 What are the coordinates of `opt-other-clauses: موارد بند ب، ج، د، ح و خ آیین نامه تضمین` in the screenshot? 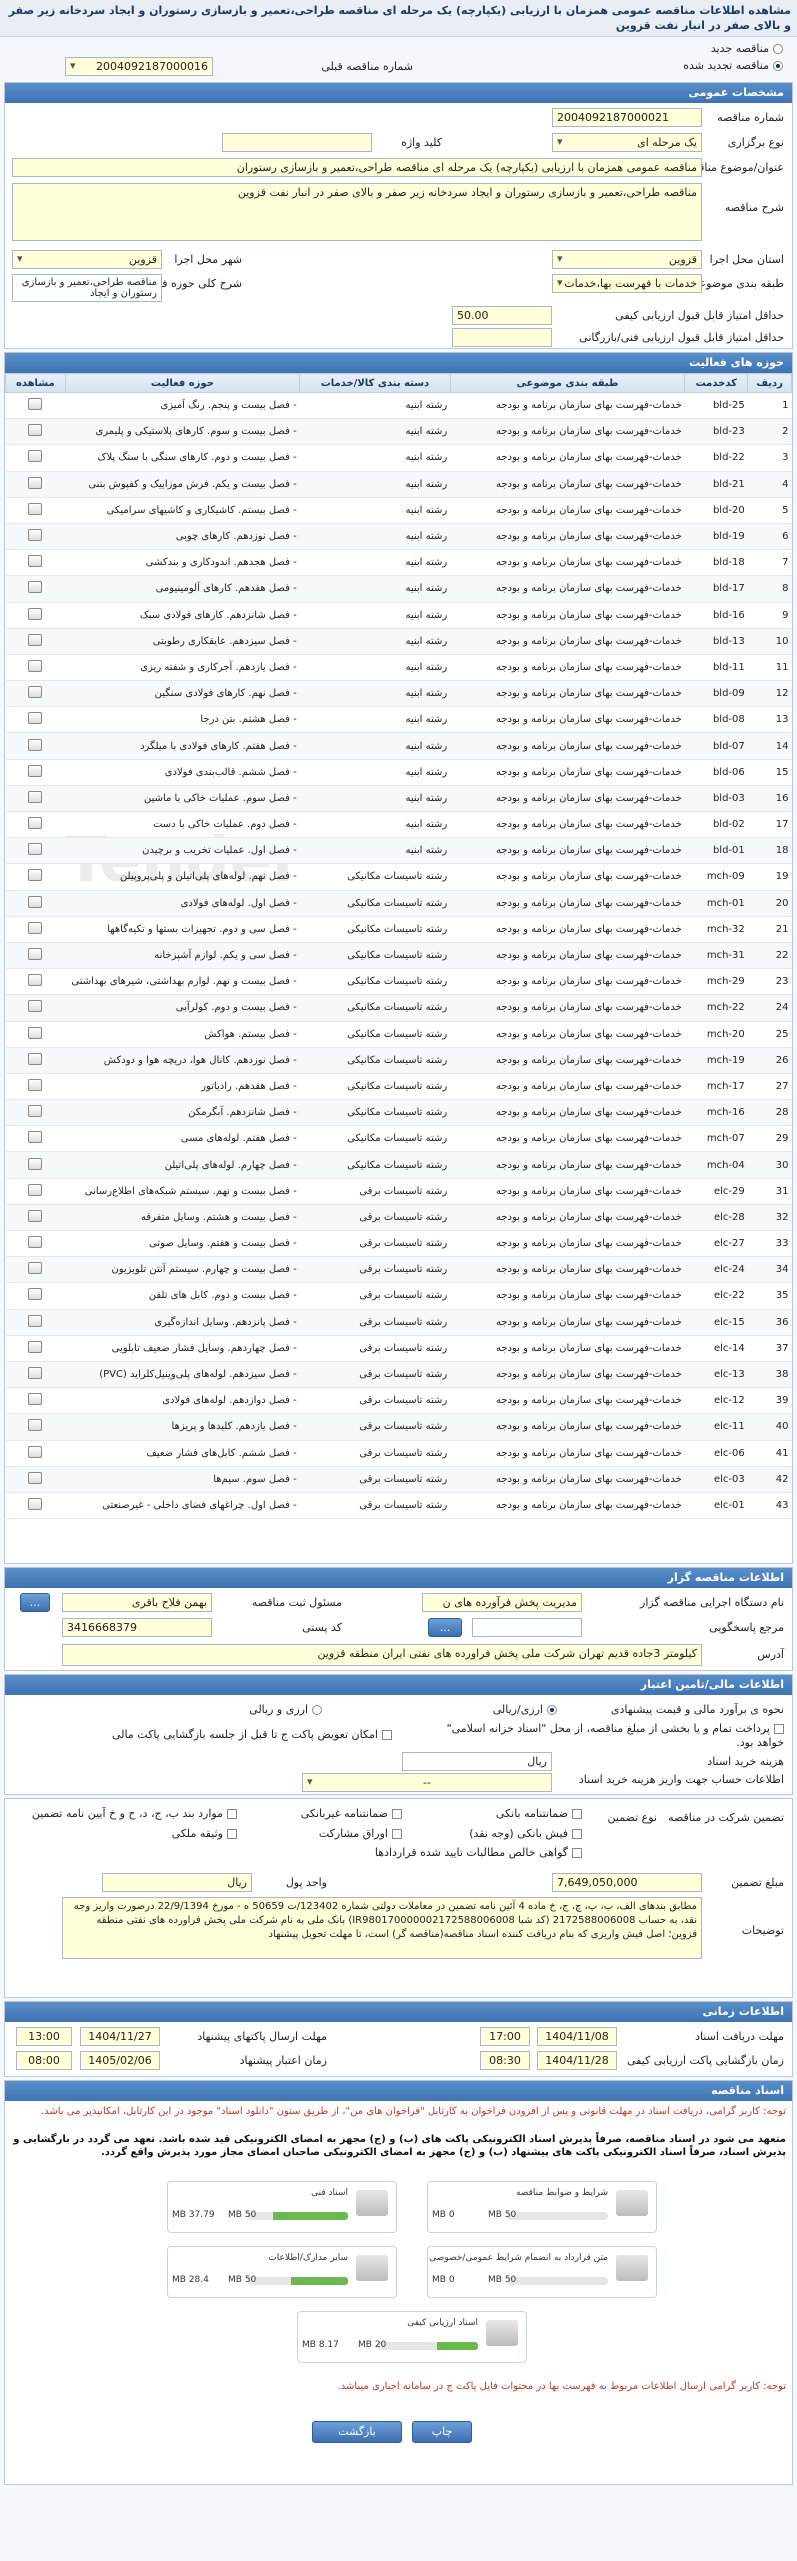 It's located at (134, 1813).